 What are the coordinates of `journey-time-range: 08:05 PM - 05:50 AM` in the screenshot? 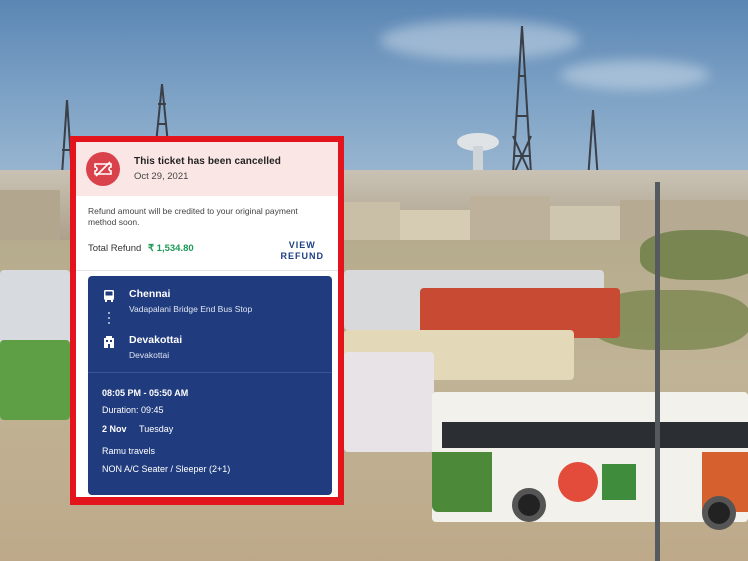 It's located at (145, 393).